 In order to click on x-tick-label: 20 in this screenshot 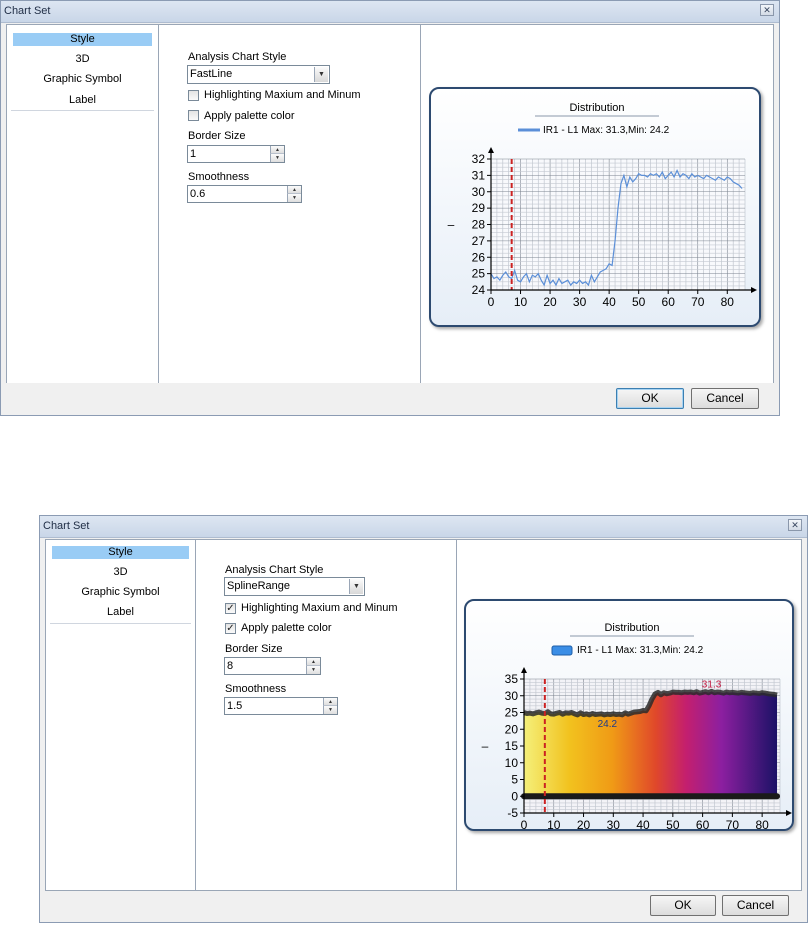, I will do `click(550, 302)`.